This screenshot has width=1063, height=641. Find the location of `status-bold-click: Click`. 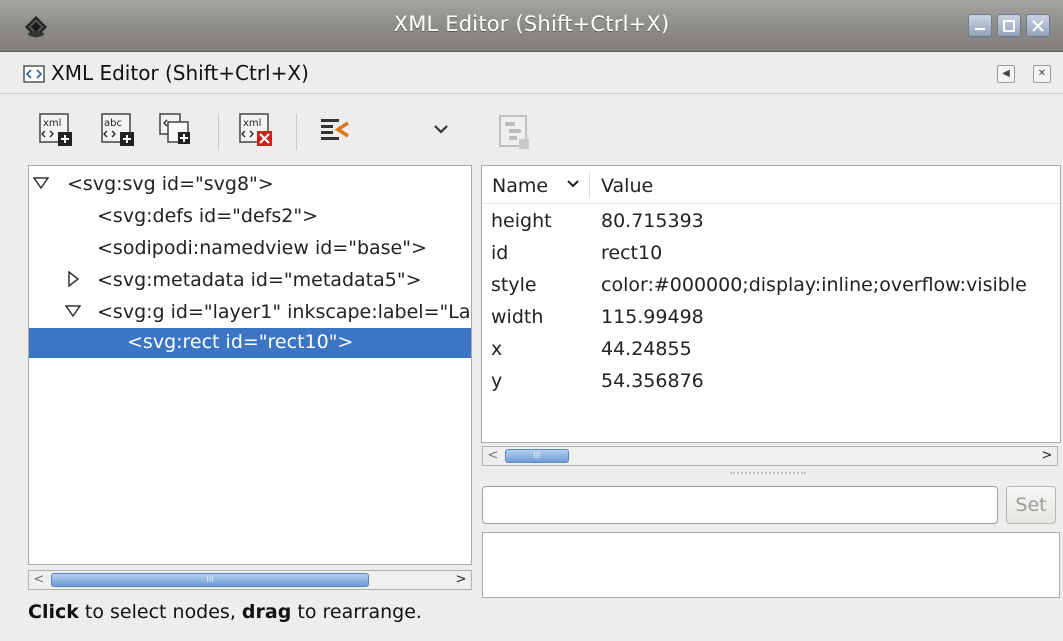

status-bold-click: Click is located at coordinates (53, 612).